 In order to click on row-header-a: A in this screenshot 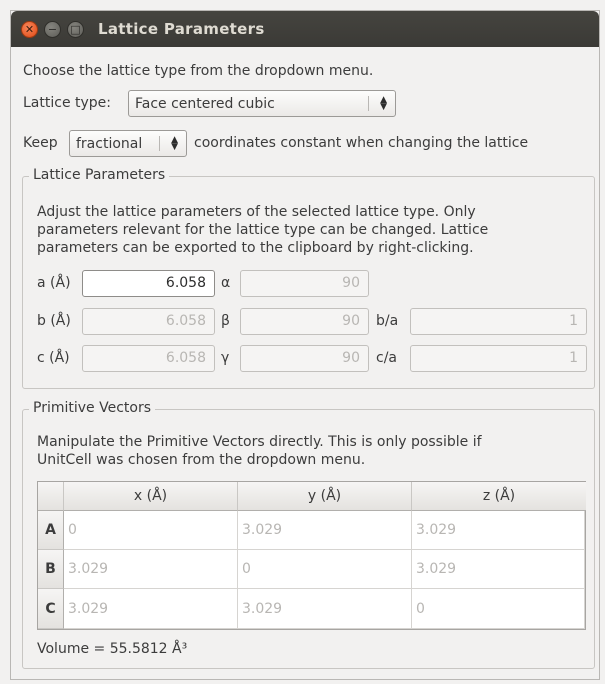, I will do `click(51, 530)`.